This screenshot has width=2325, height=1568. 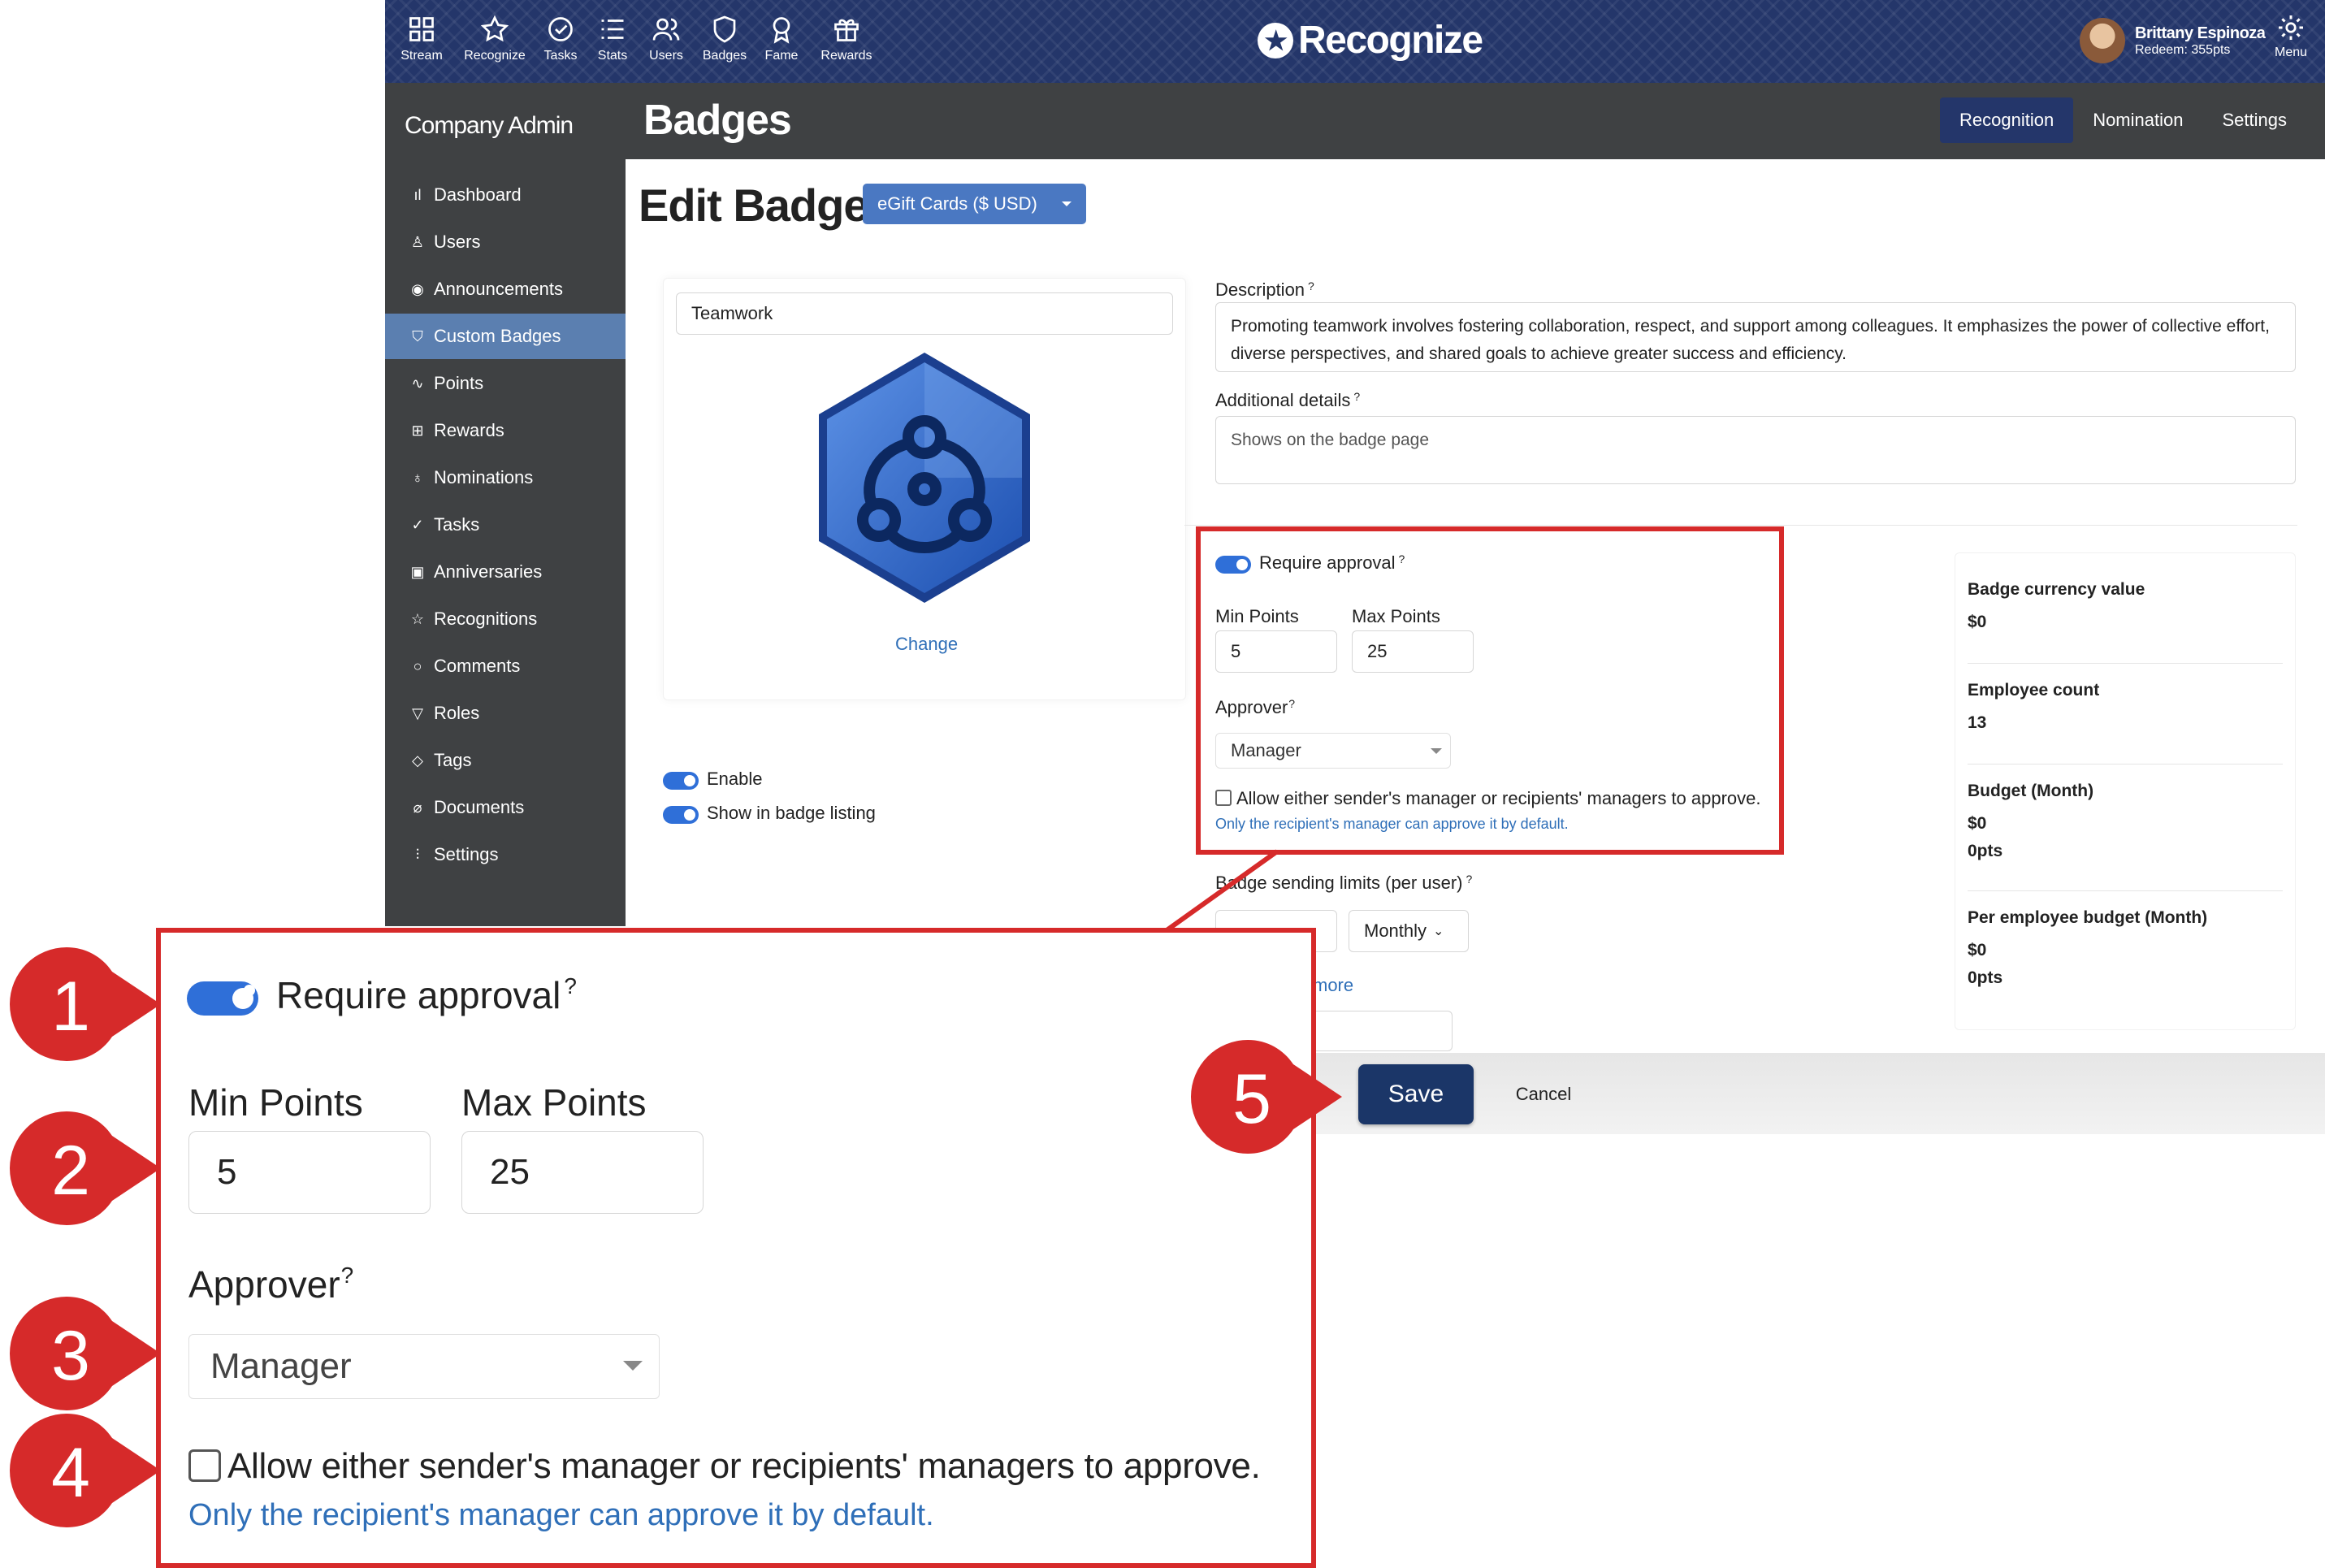 I want to click on additional-details-textarea: Shows on the badge page, so click(x=1755, y=450).